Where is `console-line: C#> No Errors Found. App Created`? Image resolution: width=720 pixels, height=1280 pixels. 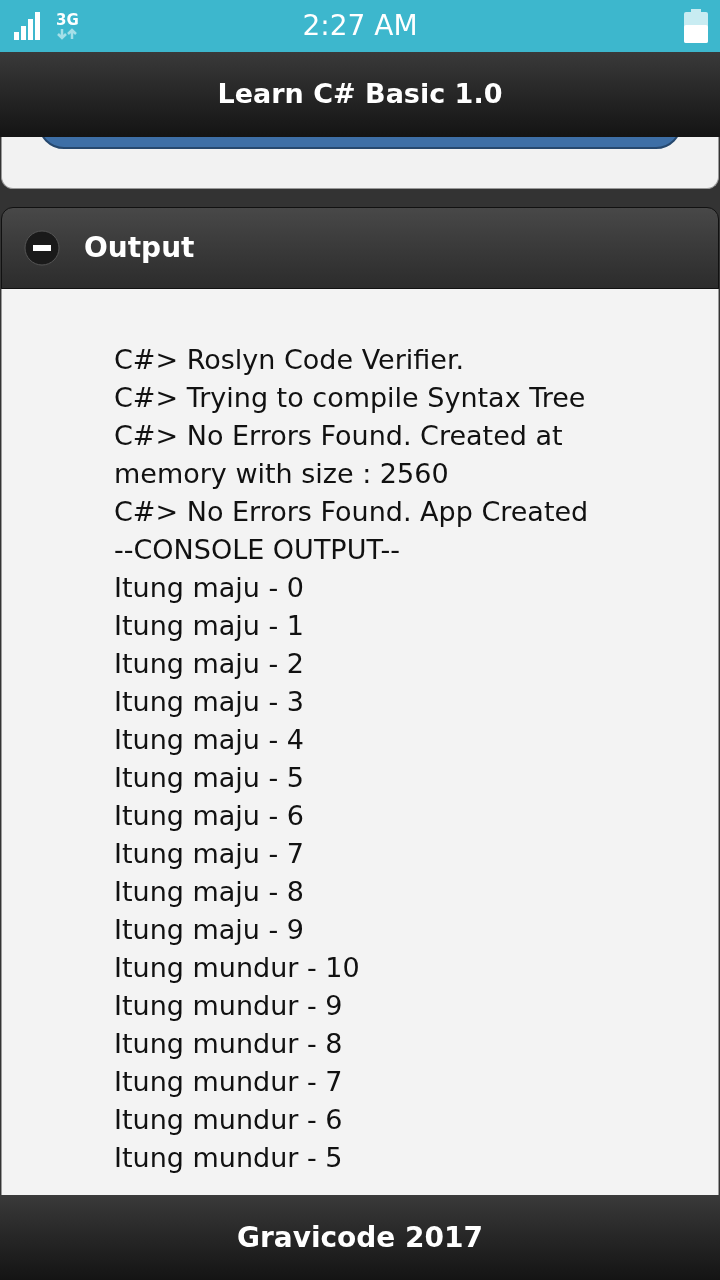
console-line: C#> No Errors Found. App Created is located at coordinates (352, 512).